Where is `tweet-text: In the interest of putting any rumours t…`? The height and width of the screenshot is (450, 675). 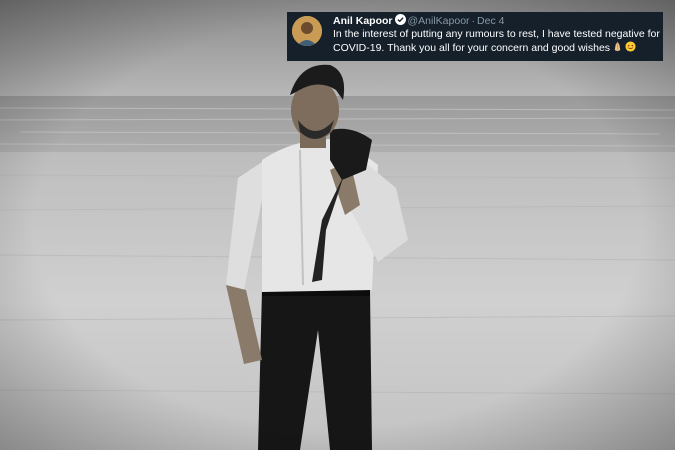
tweet-text: In the interest of putting any rumours t… is located at coordinates (498, 41).